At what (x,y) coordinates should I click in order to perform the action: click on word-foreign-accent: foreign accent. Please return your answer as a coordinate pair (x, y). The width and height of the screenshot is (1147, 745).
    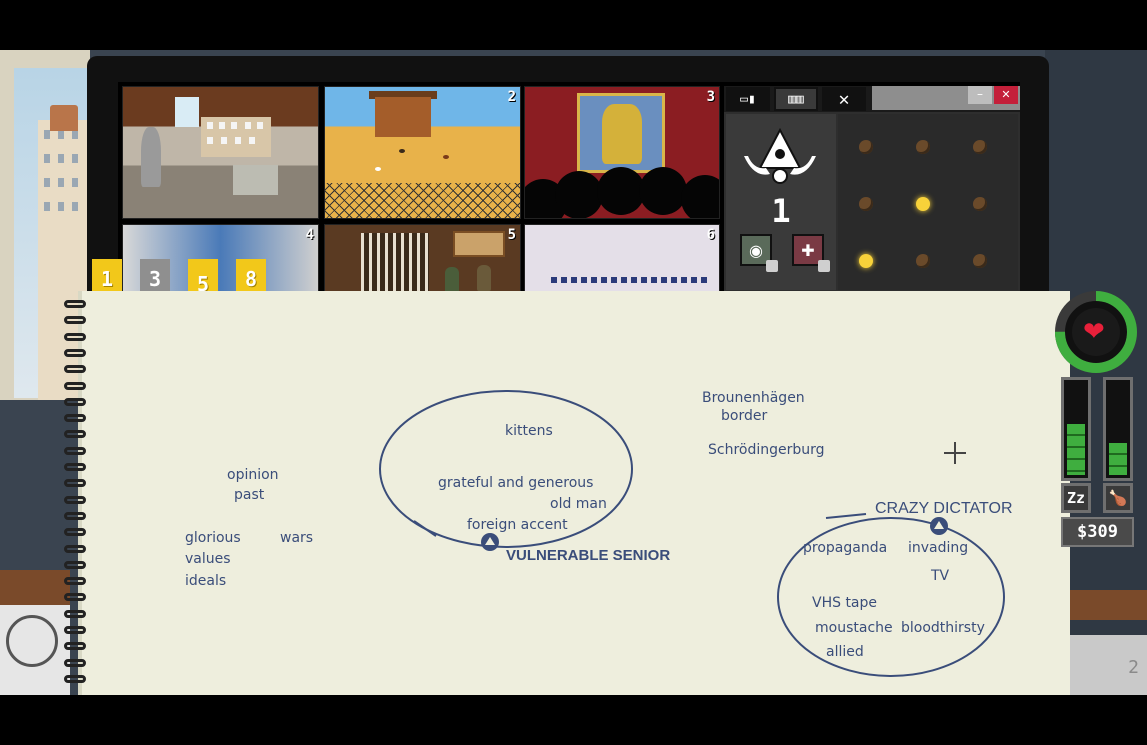
    Looking at the image, I should click on (517, 525).